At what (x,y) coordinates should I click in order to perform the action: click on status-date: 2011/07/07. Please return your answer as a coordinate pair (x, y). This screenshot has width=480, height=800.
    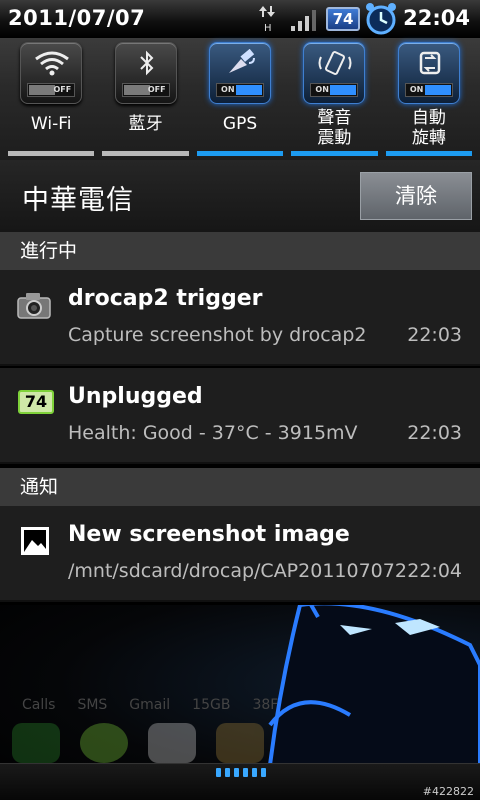
    Looking at the image, I should click on (77, 18).